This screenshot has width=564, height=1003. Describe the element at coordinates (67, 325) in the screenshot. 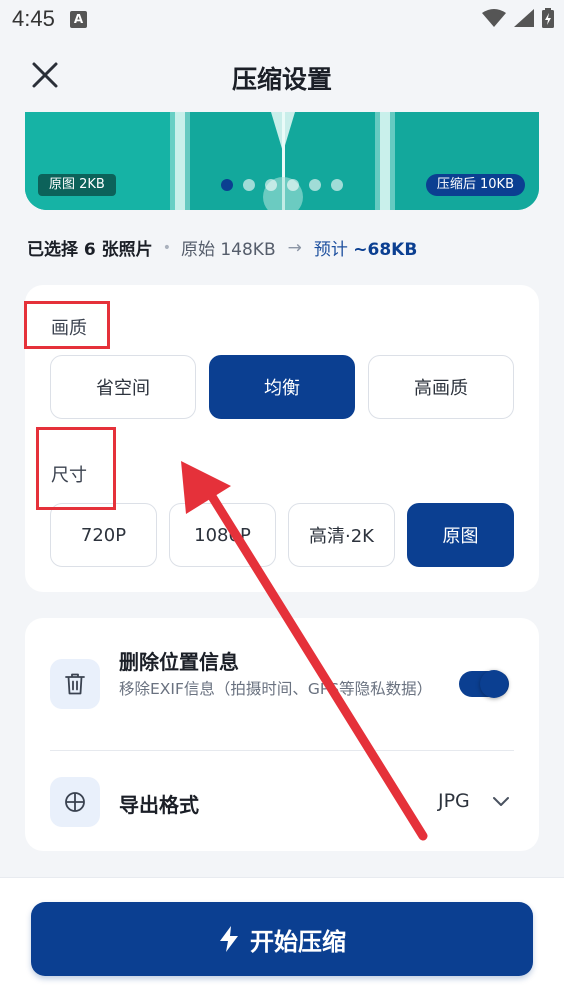

I see `annotation-box-quality` at that location.